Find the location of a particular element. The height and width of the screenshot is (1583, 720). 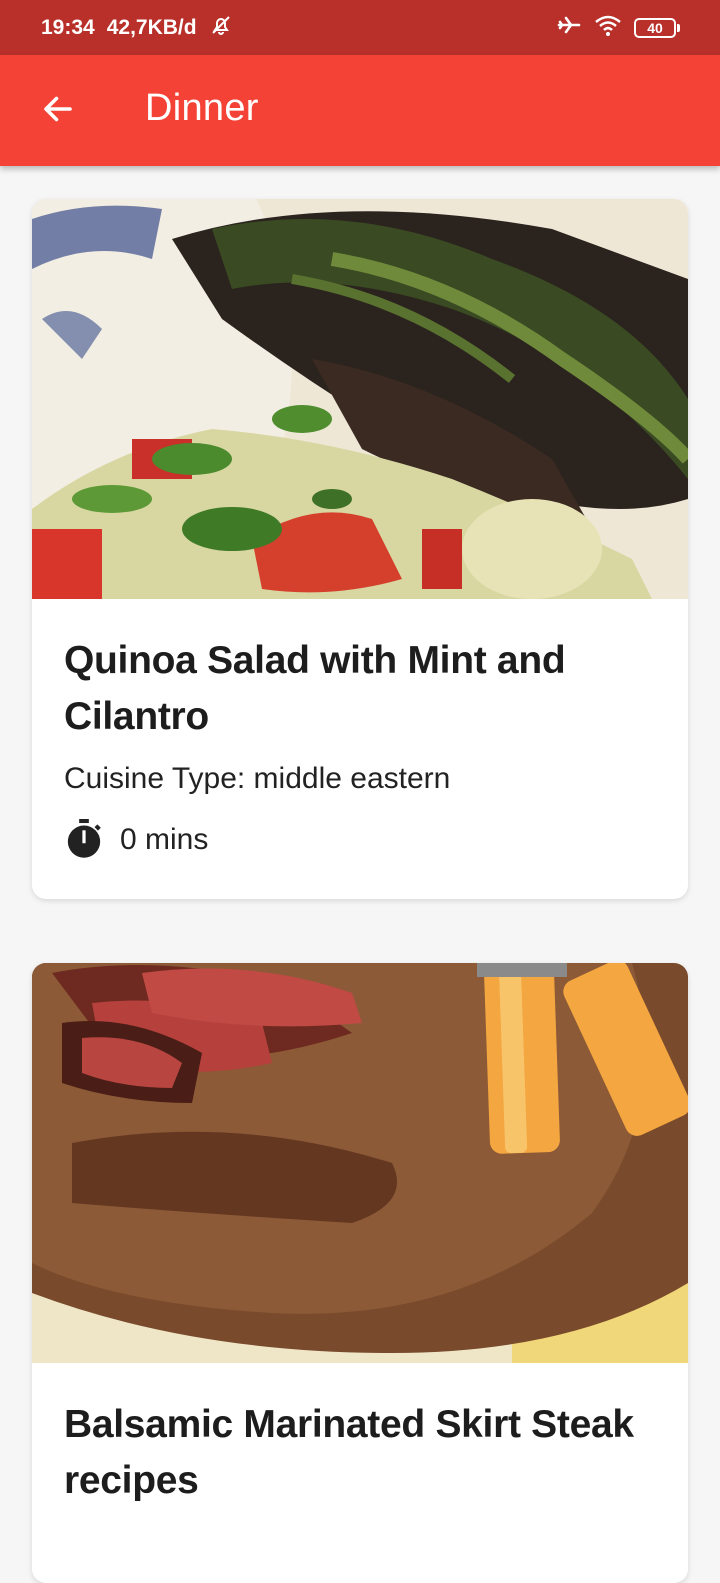

recipe-time-row: 0 mins is located at coordinates (360, 840).